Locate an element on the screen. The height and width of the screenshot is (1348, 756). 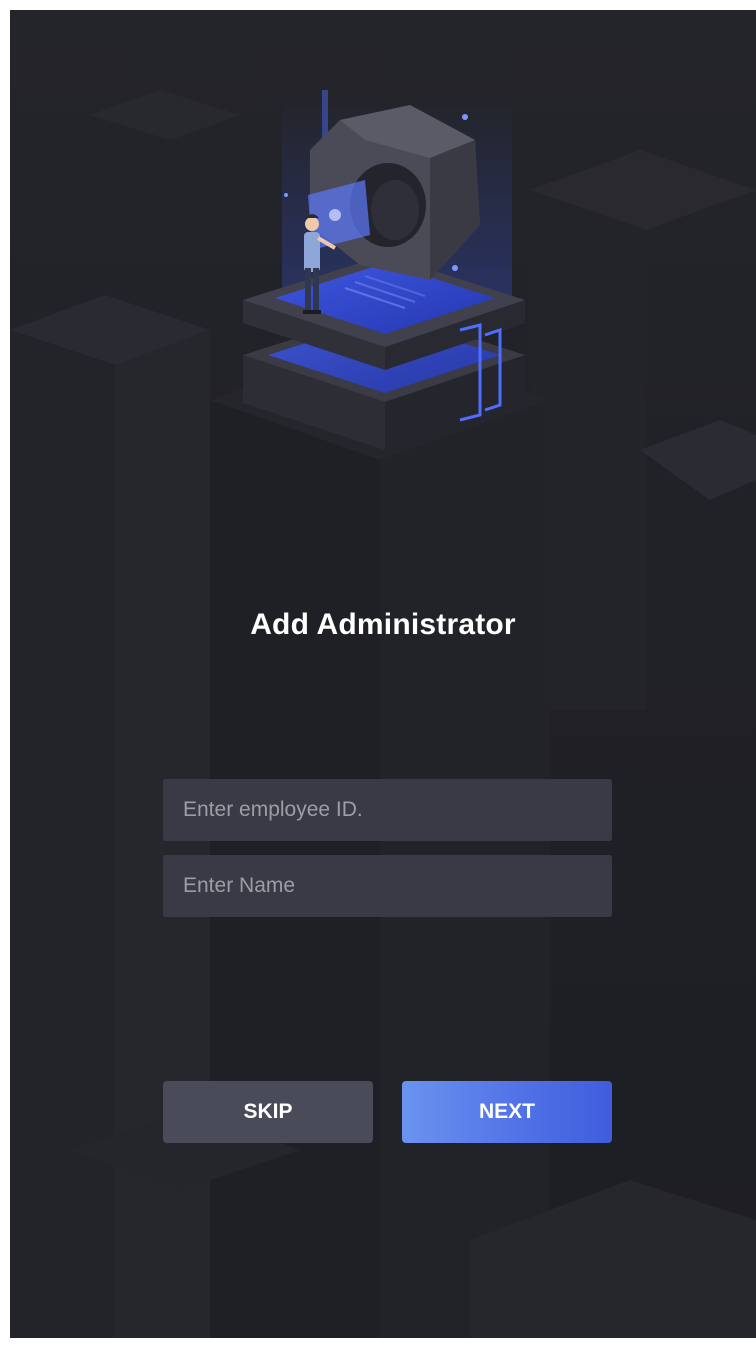
name-field is located at coordinates (387, 886).